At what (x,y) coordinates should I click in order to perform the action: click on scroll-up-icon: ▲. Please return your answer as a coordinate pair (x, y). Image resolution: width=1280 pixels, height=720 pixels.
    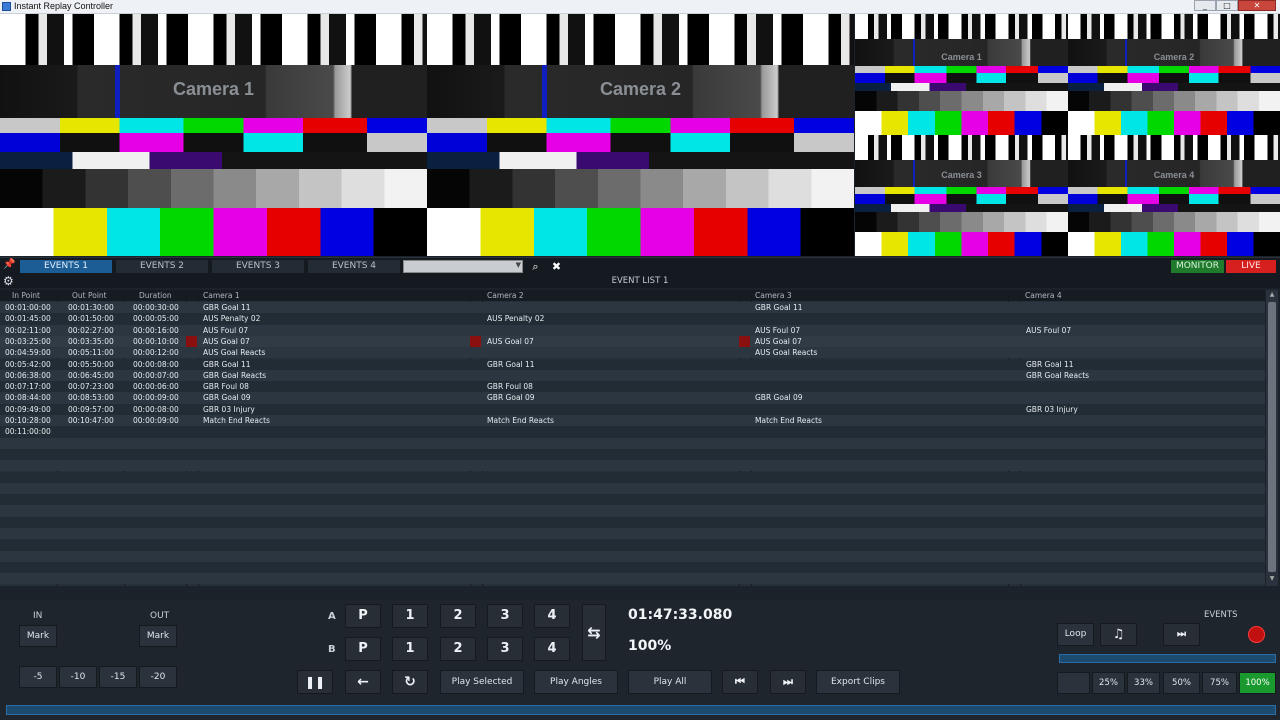
    Looking at the image, I should click on (1272, 296).